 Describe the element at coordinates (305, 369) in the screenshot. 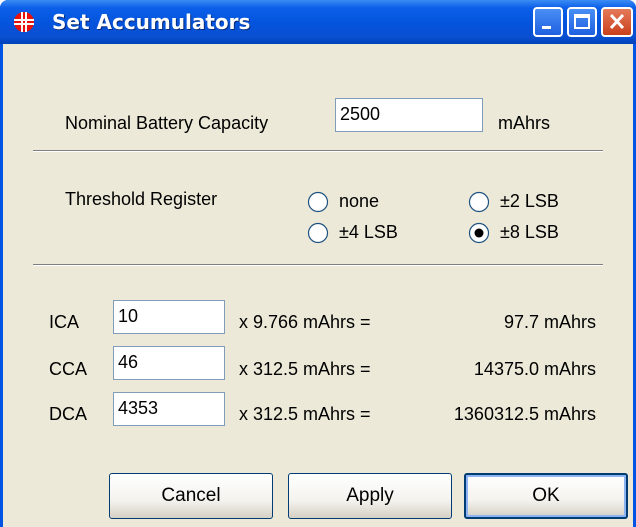

I see `cca-multiplier: x 312.5 mAhrs =` at that location.